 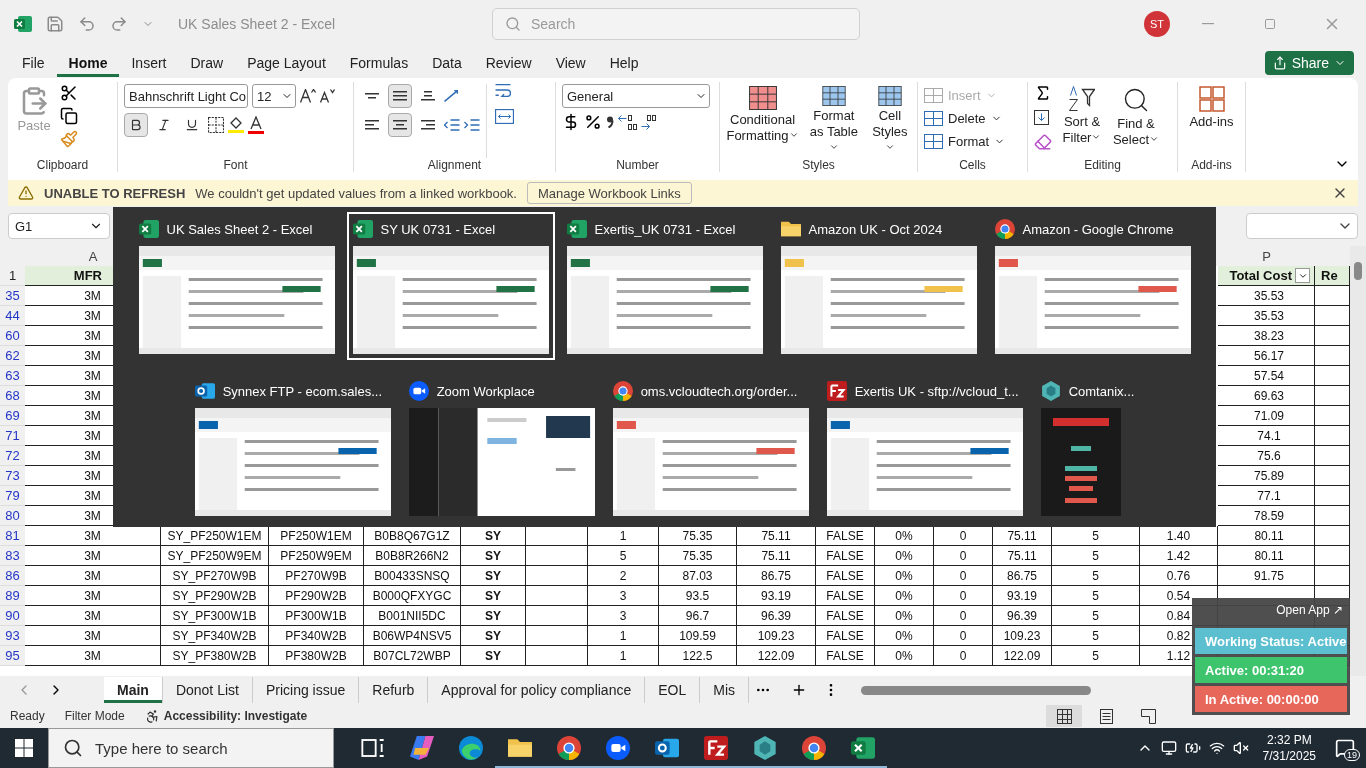 What do you see at coordinates (274, 96) in the screenshot?
I see `font-size-field: 12` at bounding box center [274, 96].